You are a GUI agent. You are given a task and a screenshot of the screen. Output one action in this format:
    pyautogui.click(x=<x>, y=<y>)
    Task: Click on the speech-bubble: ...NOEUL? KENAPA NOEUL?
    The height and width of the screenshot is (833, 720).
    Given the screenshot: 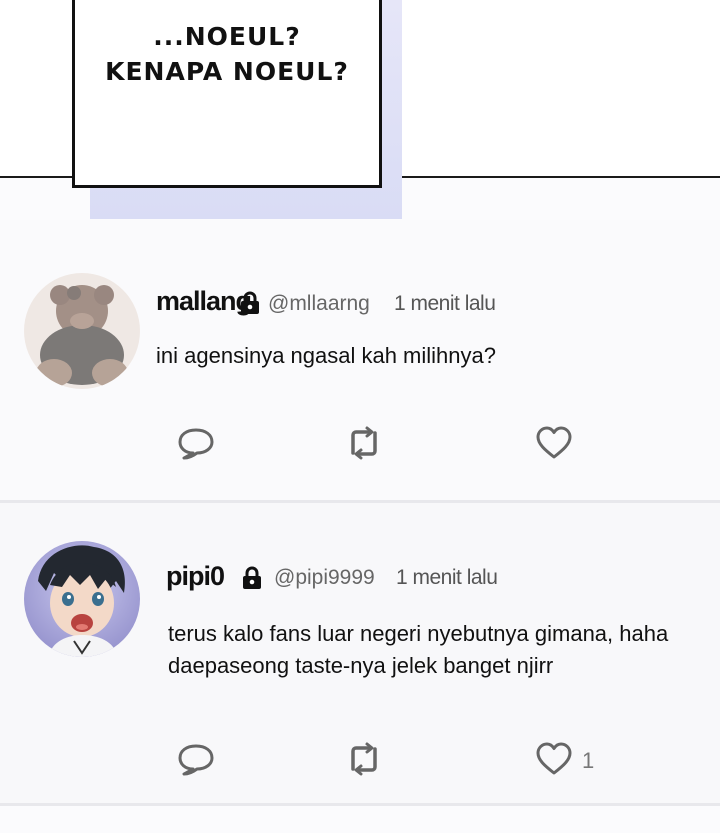 What is the action you would take?
    pyautogui.click(x=227, y=94)
    